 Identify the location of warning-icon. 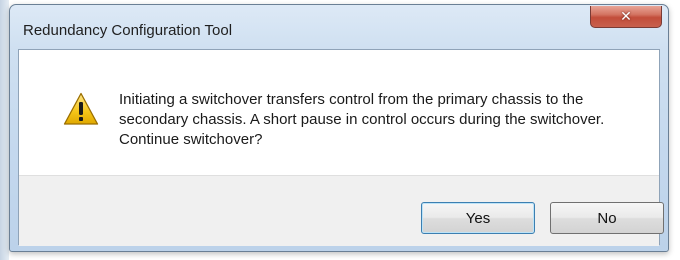
(81, 108).